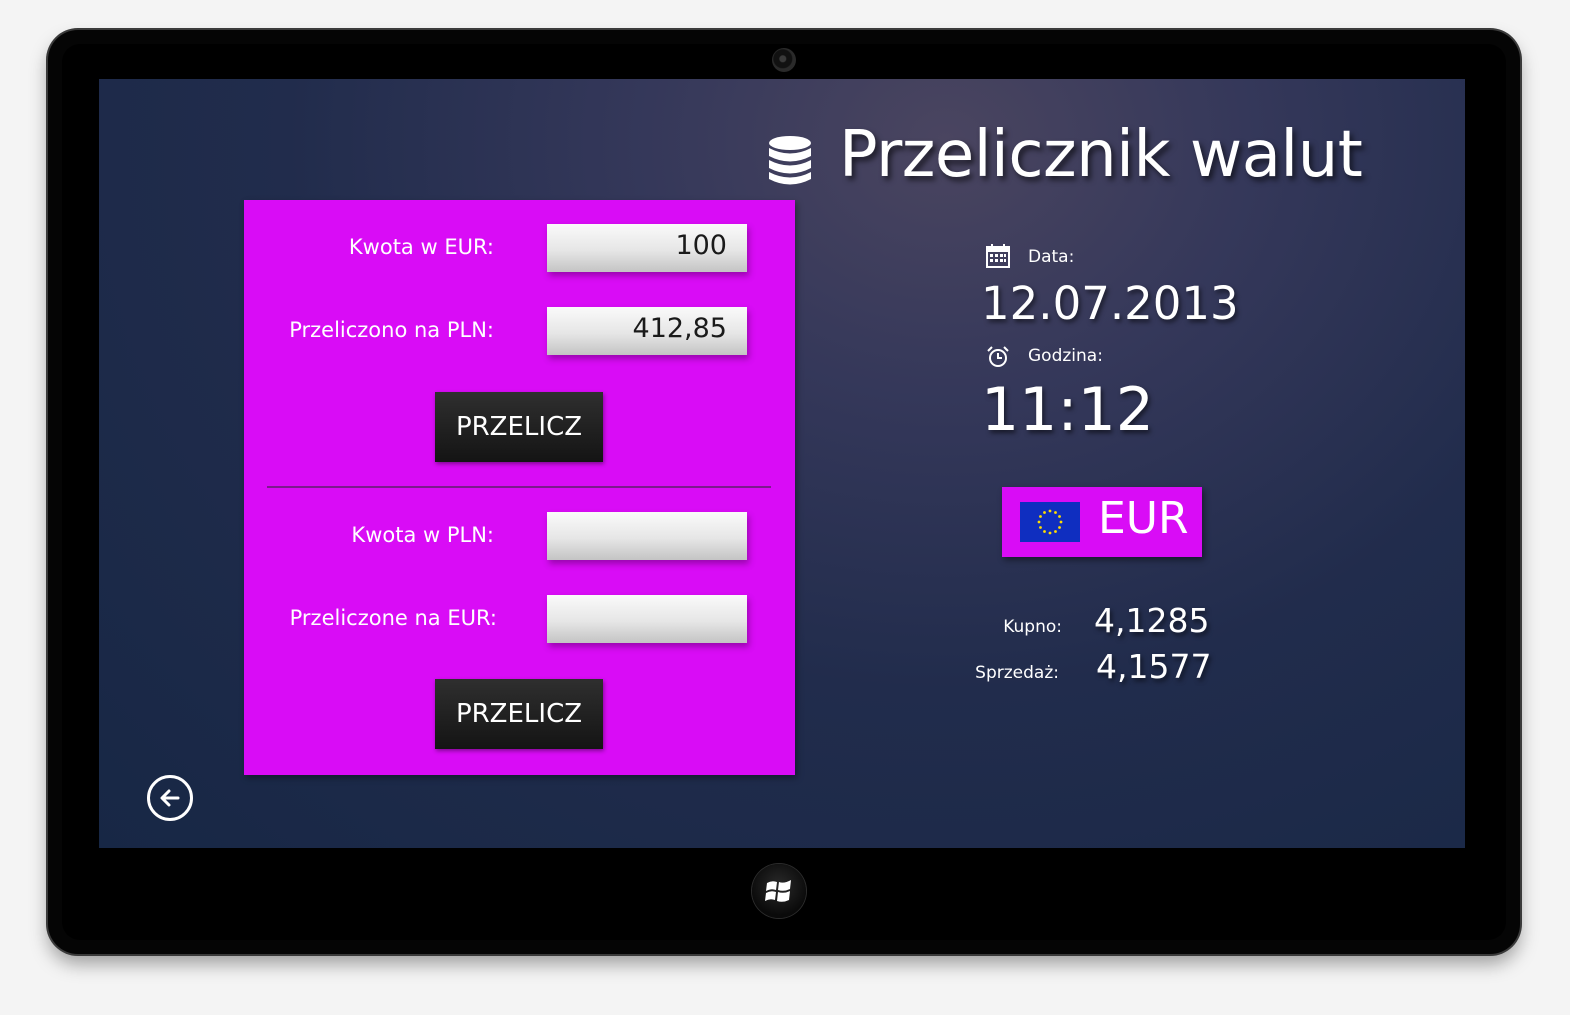 This screenshot has height=1015, width=1570. I want to click on back-button, so click(170, 798).